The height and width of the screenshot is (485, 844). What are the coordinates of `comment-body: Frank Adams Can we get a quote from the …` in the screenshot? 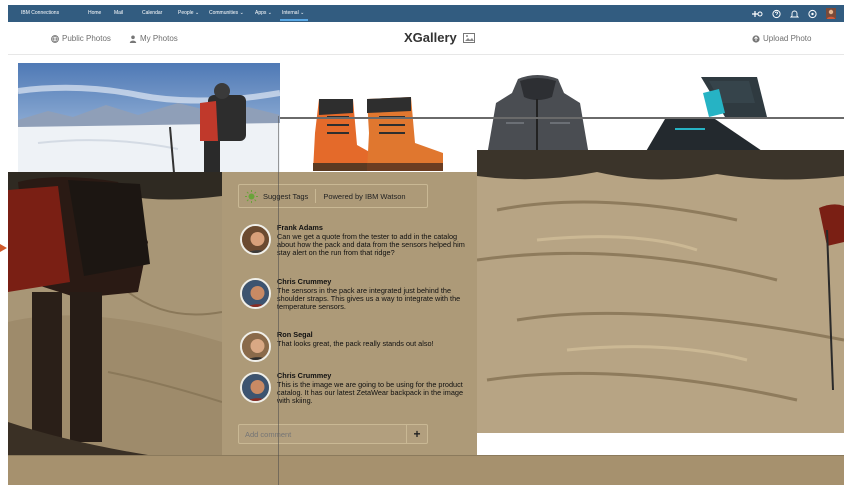 It's located at (373, 240).